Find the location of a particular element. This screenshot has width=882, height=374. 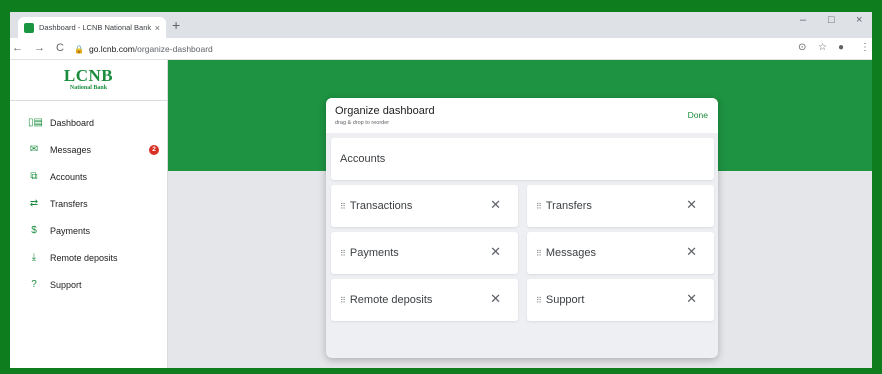

sidebar-item-dashboard: ▯▤ Dashboard is located at coordinates (88, 122).